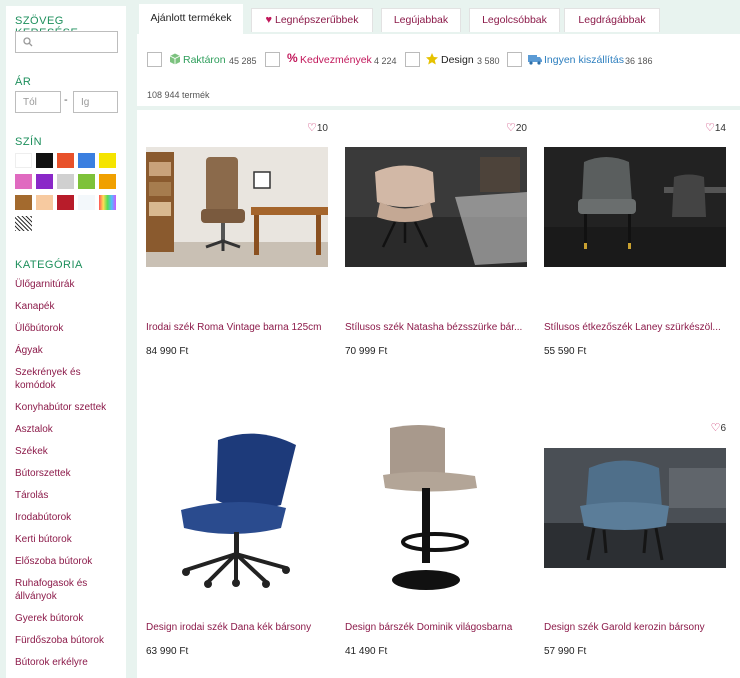 The image size is (740, 678). What do you see at coordinates (204, 60) in the screenshot?
I see `filter-in-stock-label: Raktáron` at bounding box center [204, 60].